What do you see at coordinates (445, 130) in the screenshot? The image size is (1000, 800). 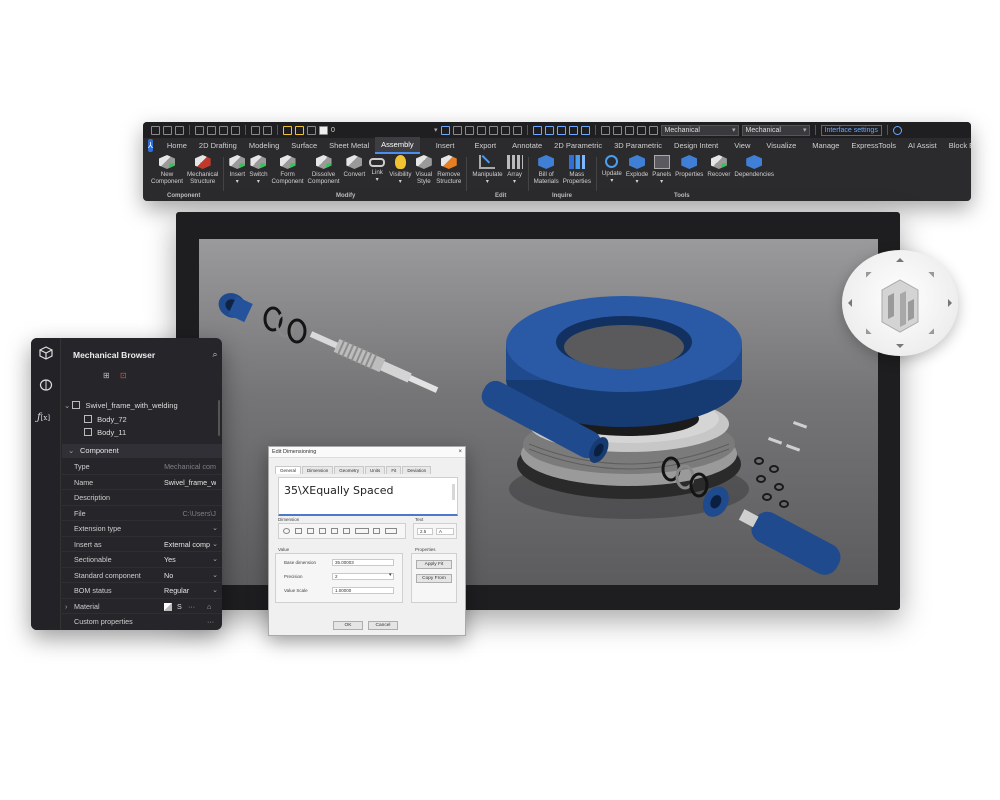 I see `snap-icon` at bounding box center [445, 130].